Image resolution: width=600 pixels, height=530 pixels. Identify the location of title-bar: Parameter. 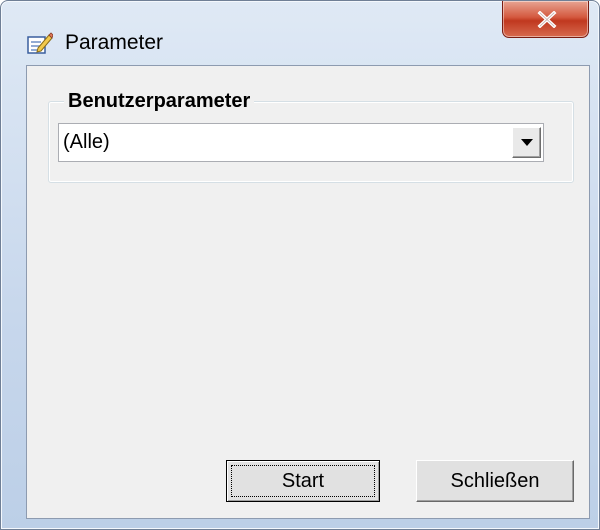
(300, 27).